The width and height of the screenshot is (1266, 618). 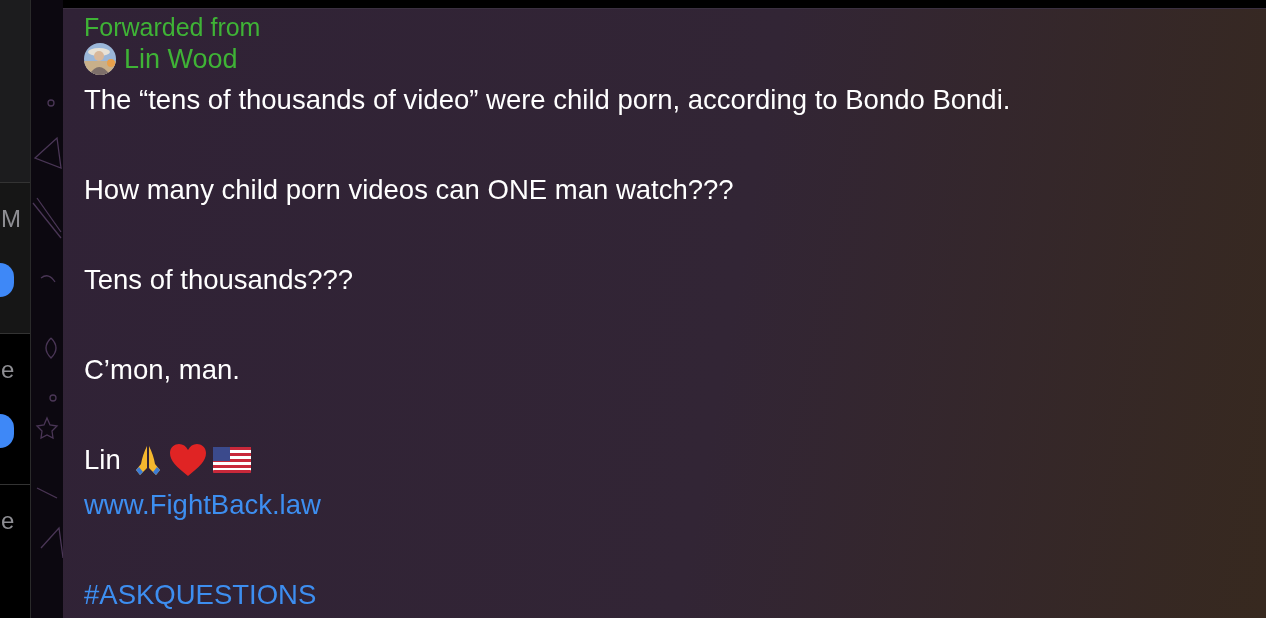 I want to click on forwarded-label: Forwarded from, so click(x=173, y=27).